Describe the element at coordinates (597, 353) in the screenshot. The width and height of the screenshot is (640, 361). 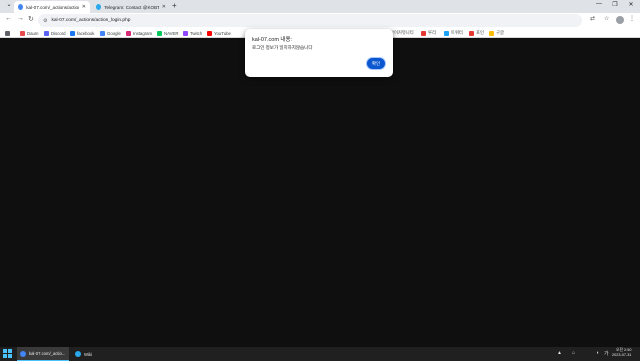
I see `volume-icon: ◖` at that location.